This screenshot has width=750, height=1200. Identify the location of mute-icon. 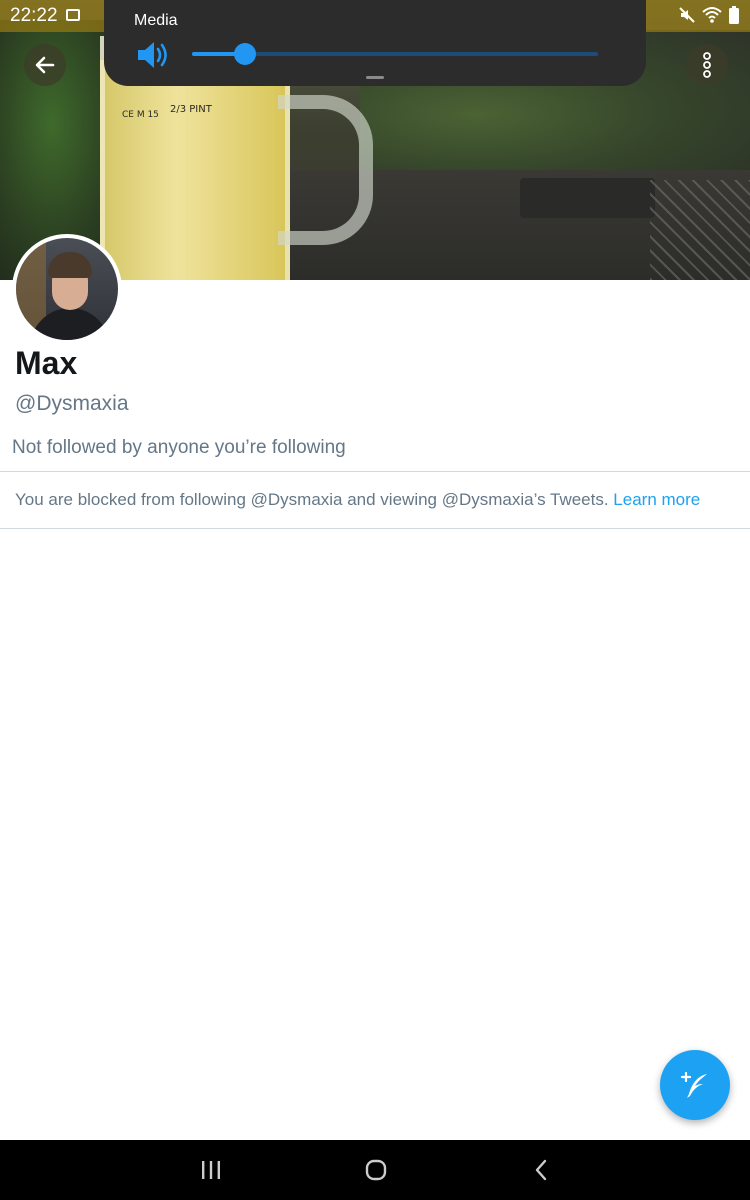
(687, 15).